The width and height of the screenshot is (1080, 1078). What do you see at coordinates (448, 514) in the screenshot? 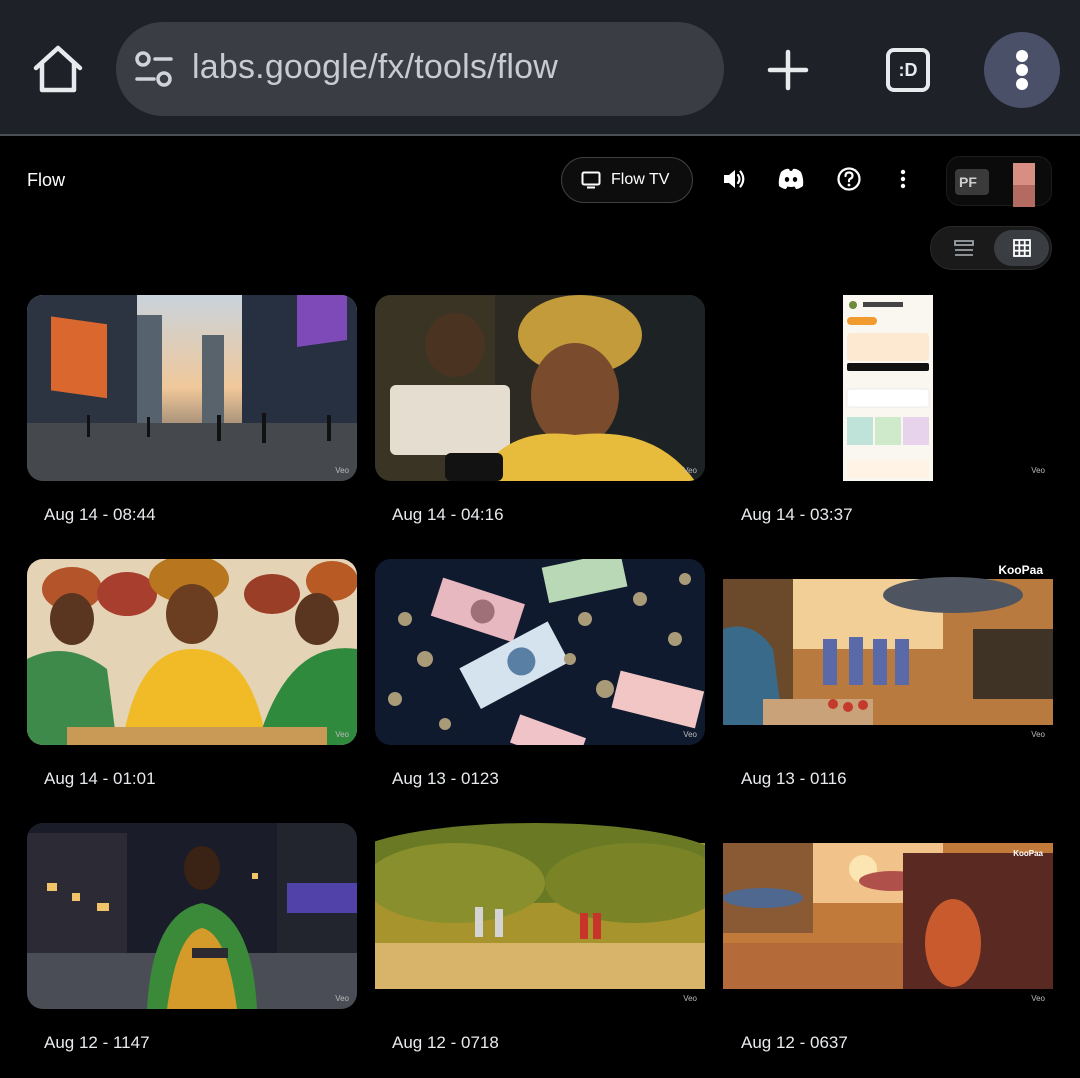
I see `card-caption: Aug 14 - 04:16` at bounding box center [448, 514].